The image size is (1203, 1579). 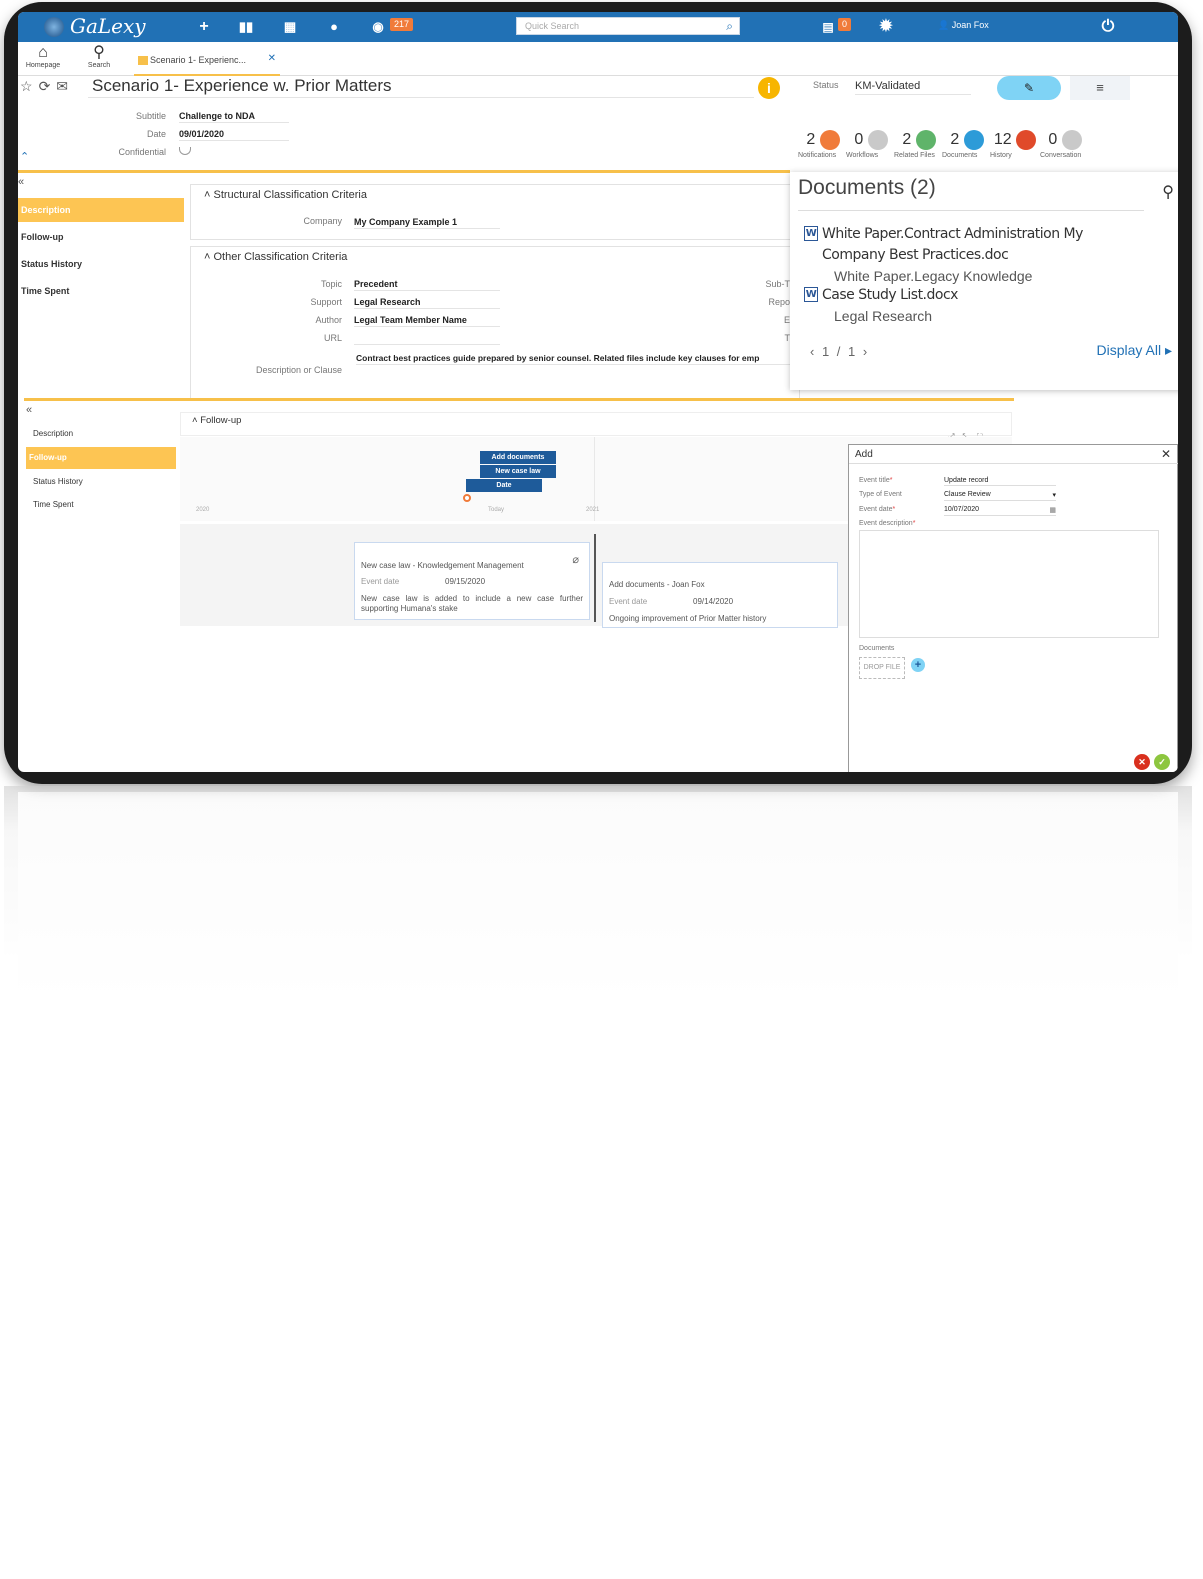 I want to click on chevron-down-icon: ▾, so click(x=1054, y=495).